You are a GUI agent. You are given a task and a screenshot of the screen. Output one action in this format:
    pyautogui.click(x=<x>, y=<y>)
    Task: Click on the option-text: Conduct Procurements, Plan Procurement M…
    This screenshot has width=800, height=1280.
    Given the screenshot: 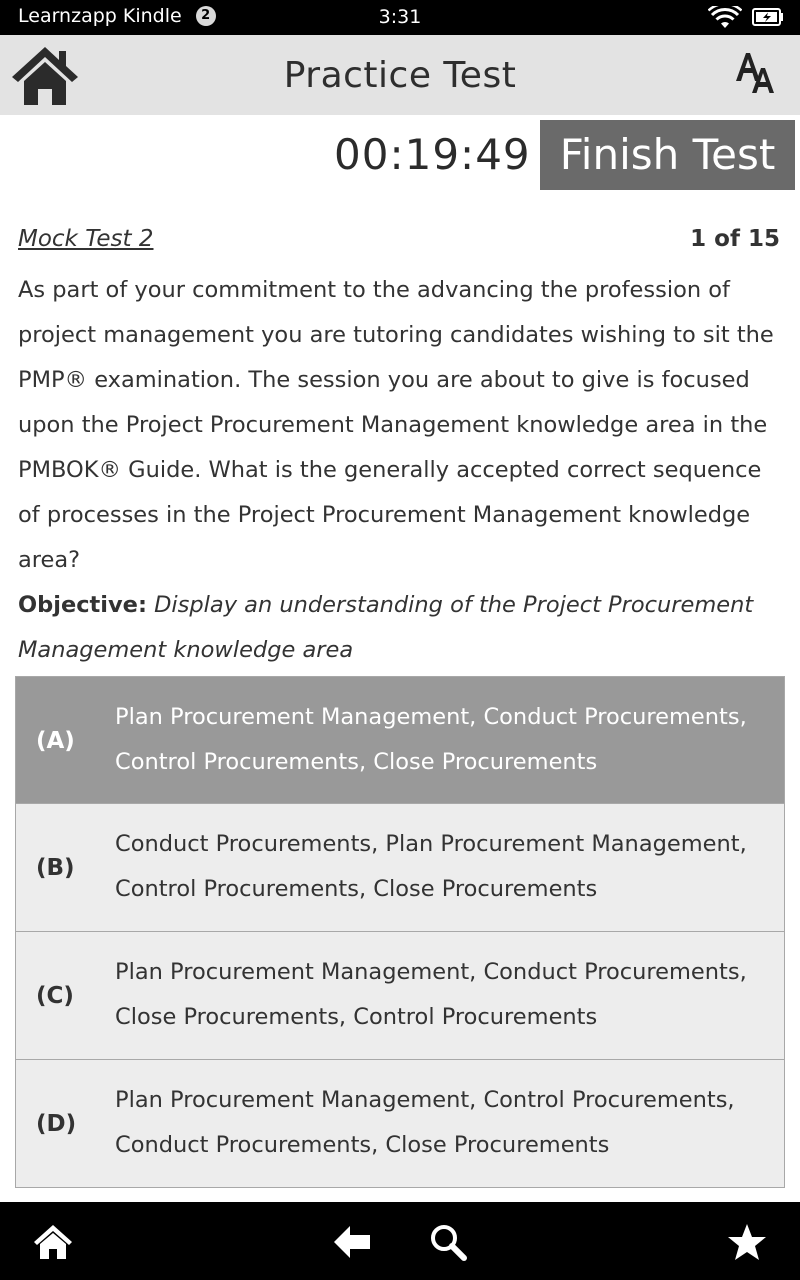 What is the action you would take?
    pyautogui.click(x=431, y=866)
    